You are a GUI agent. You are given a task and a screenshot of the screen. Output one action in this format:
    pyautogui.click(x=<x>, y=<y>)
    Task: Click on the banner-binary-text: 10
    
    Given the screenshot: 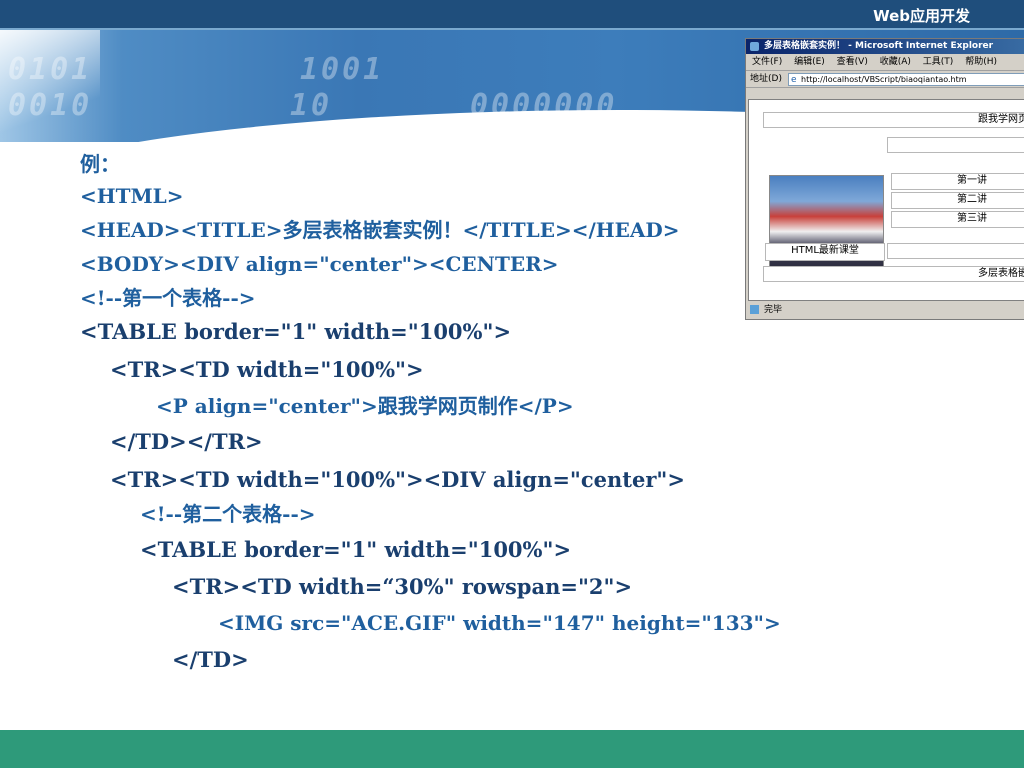 What is the action you would take?
    pyautogui.click(x=311, y=105)
    